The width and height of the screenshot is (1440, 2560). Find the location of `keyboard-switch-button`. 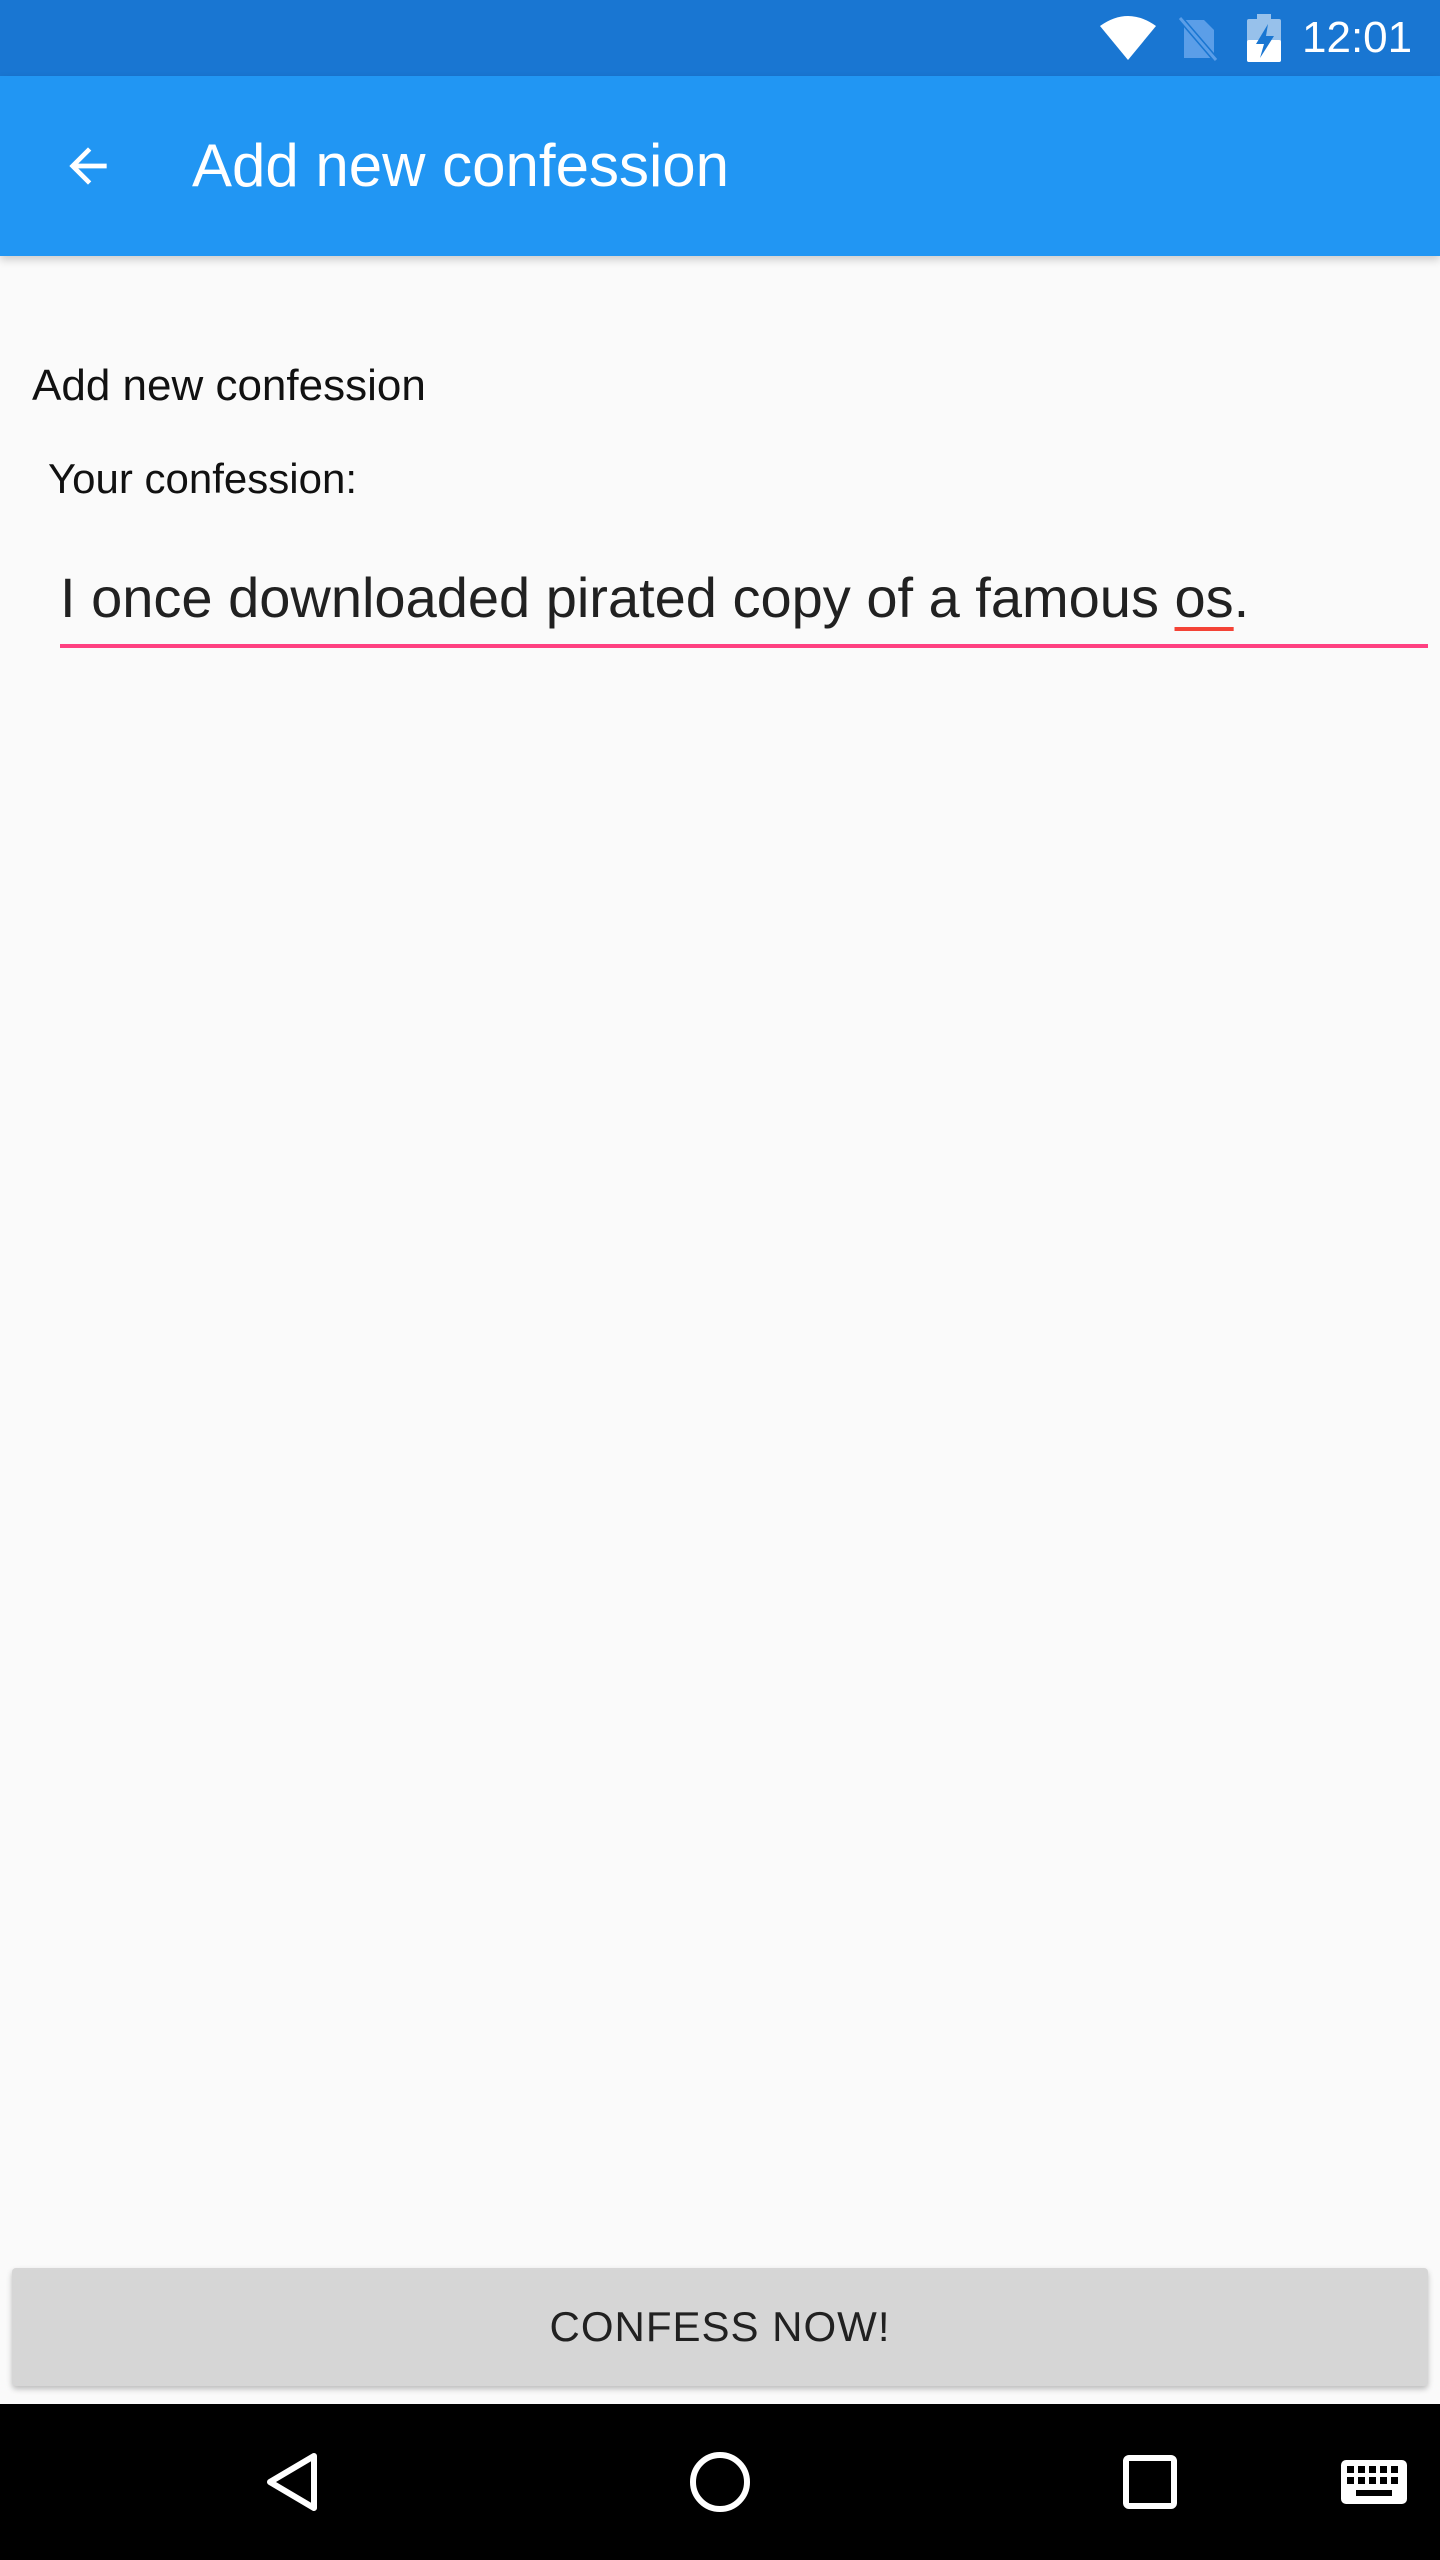

keyboard-switch-button is located at coordinates (1374, 2482).